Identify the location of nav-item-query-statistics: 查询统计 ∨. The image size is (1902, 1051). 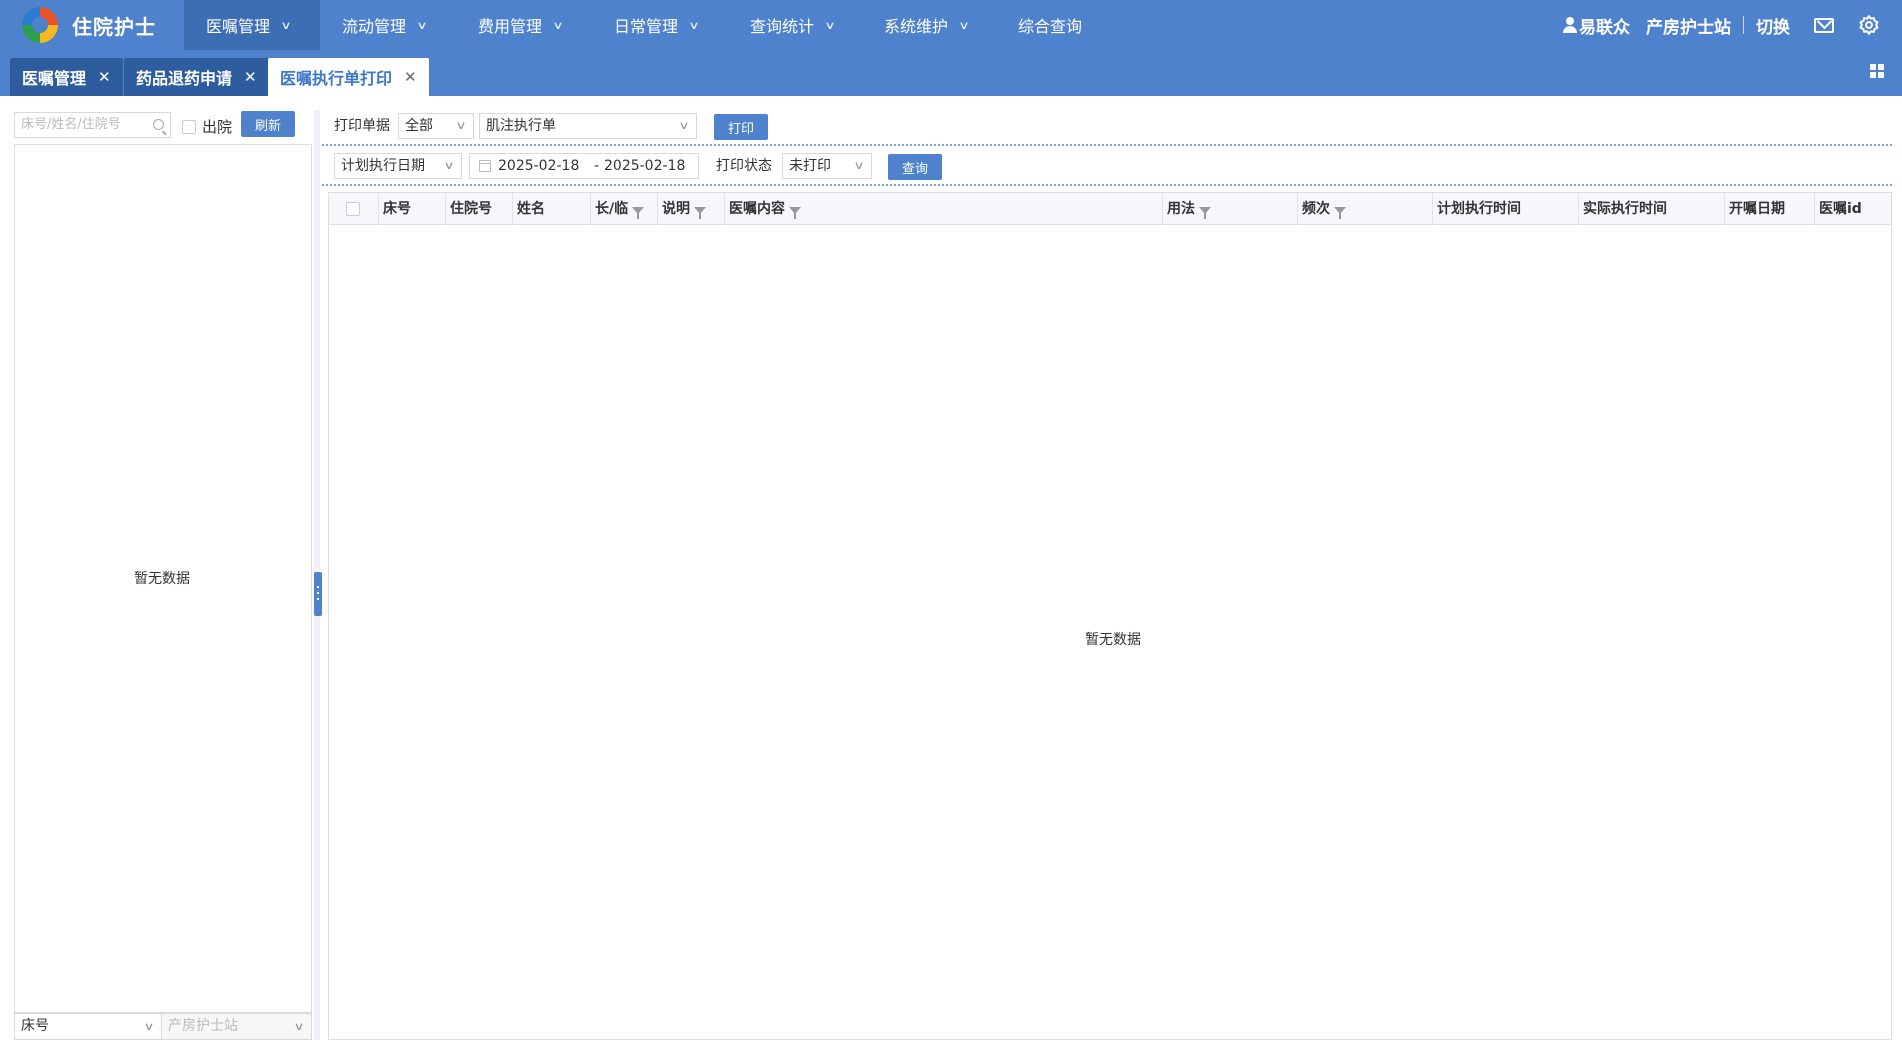
(795, 25).